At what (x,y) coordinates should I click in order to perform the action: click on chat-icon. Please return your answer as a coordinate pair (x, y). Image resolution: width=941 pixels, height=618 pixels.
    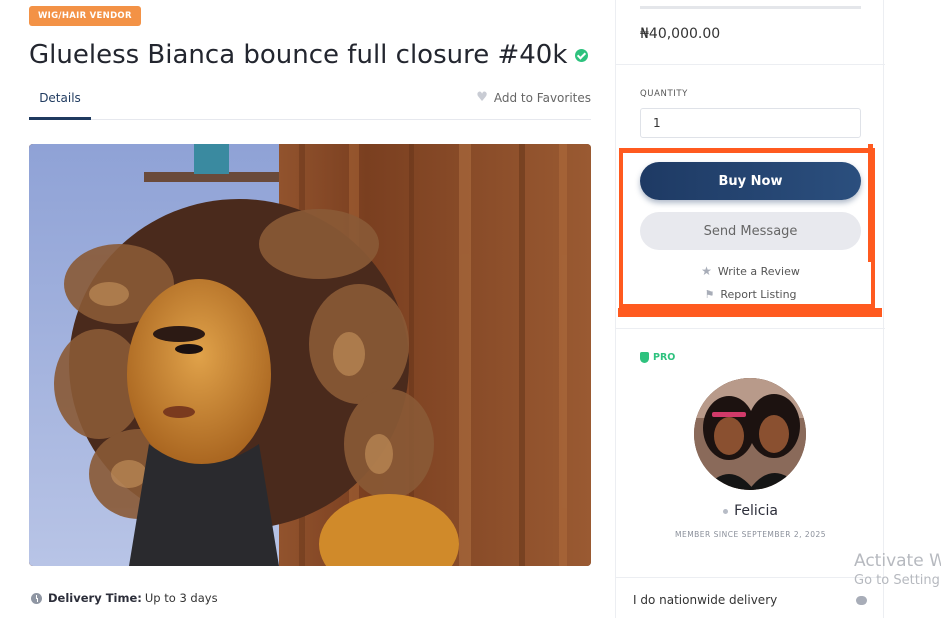
    Looking at the image, I should click on (861, 600).